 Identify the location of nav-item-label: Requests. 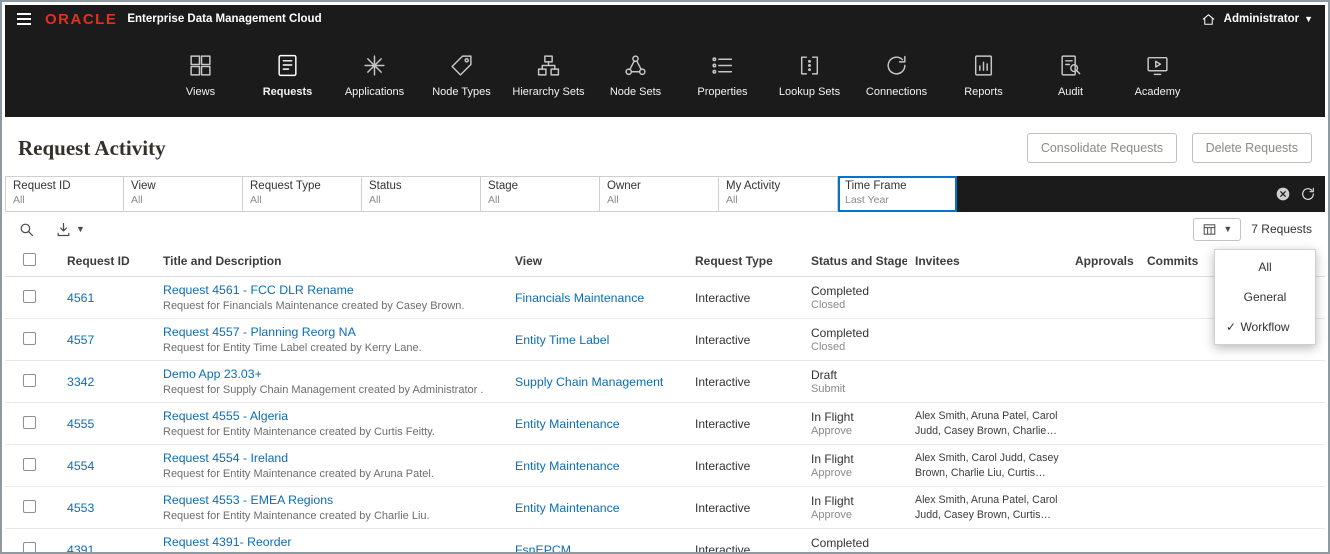
(287, 91).